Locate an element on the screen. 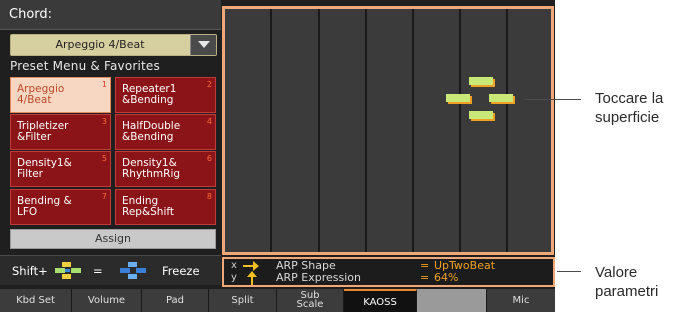 The height and width of the screenshot is (312, 684). tab-mic: Mic is located at coordinates (521, 300).